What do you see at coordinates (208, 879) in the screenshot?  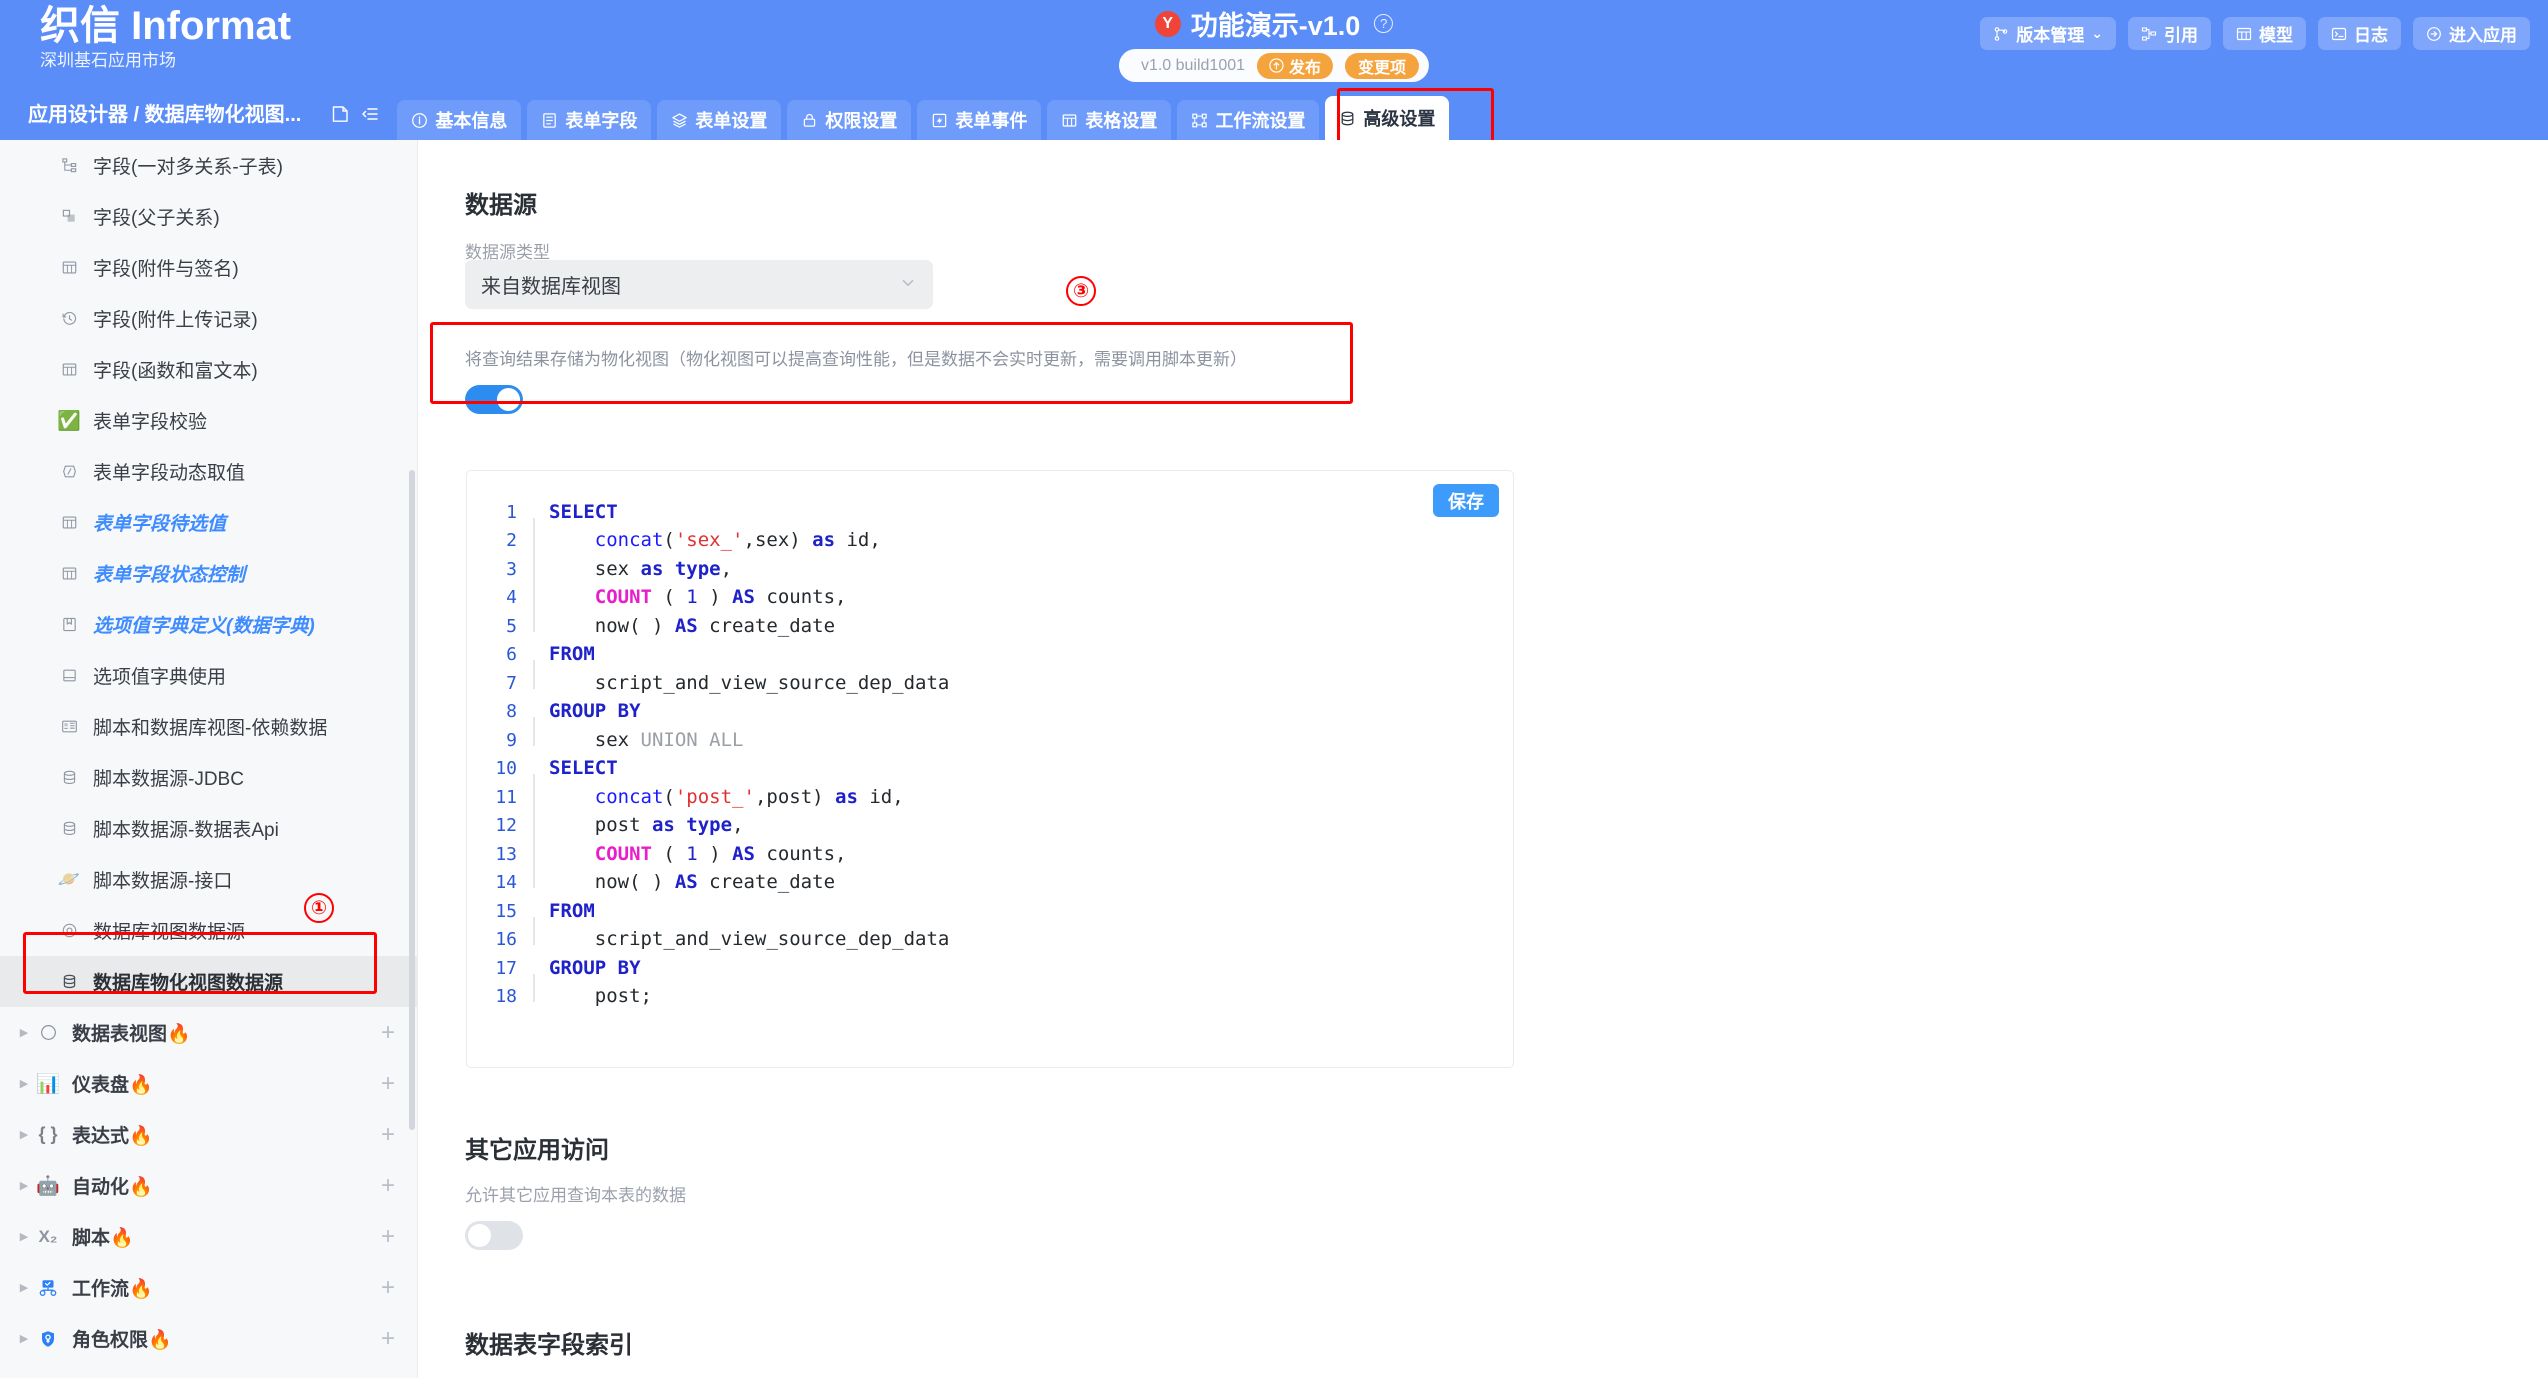 I see `sidebar-item-script-datasource-interface: 🪐 脚本数据源-接口` at bounding box center [208, 879].